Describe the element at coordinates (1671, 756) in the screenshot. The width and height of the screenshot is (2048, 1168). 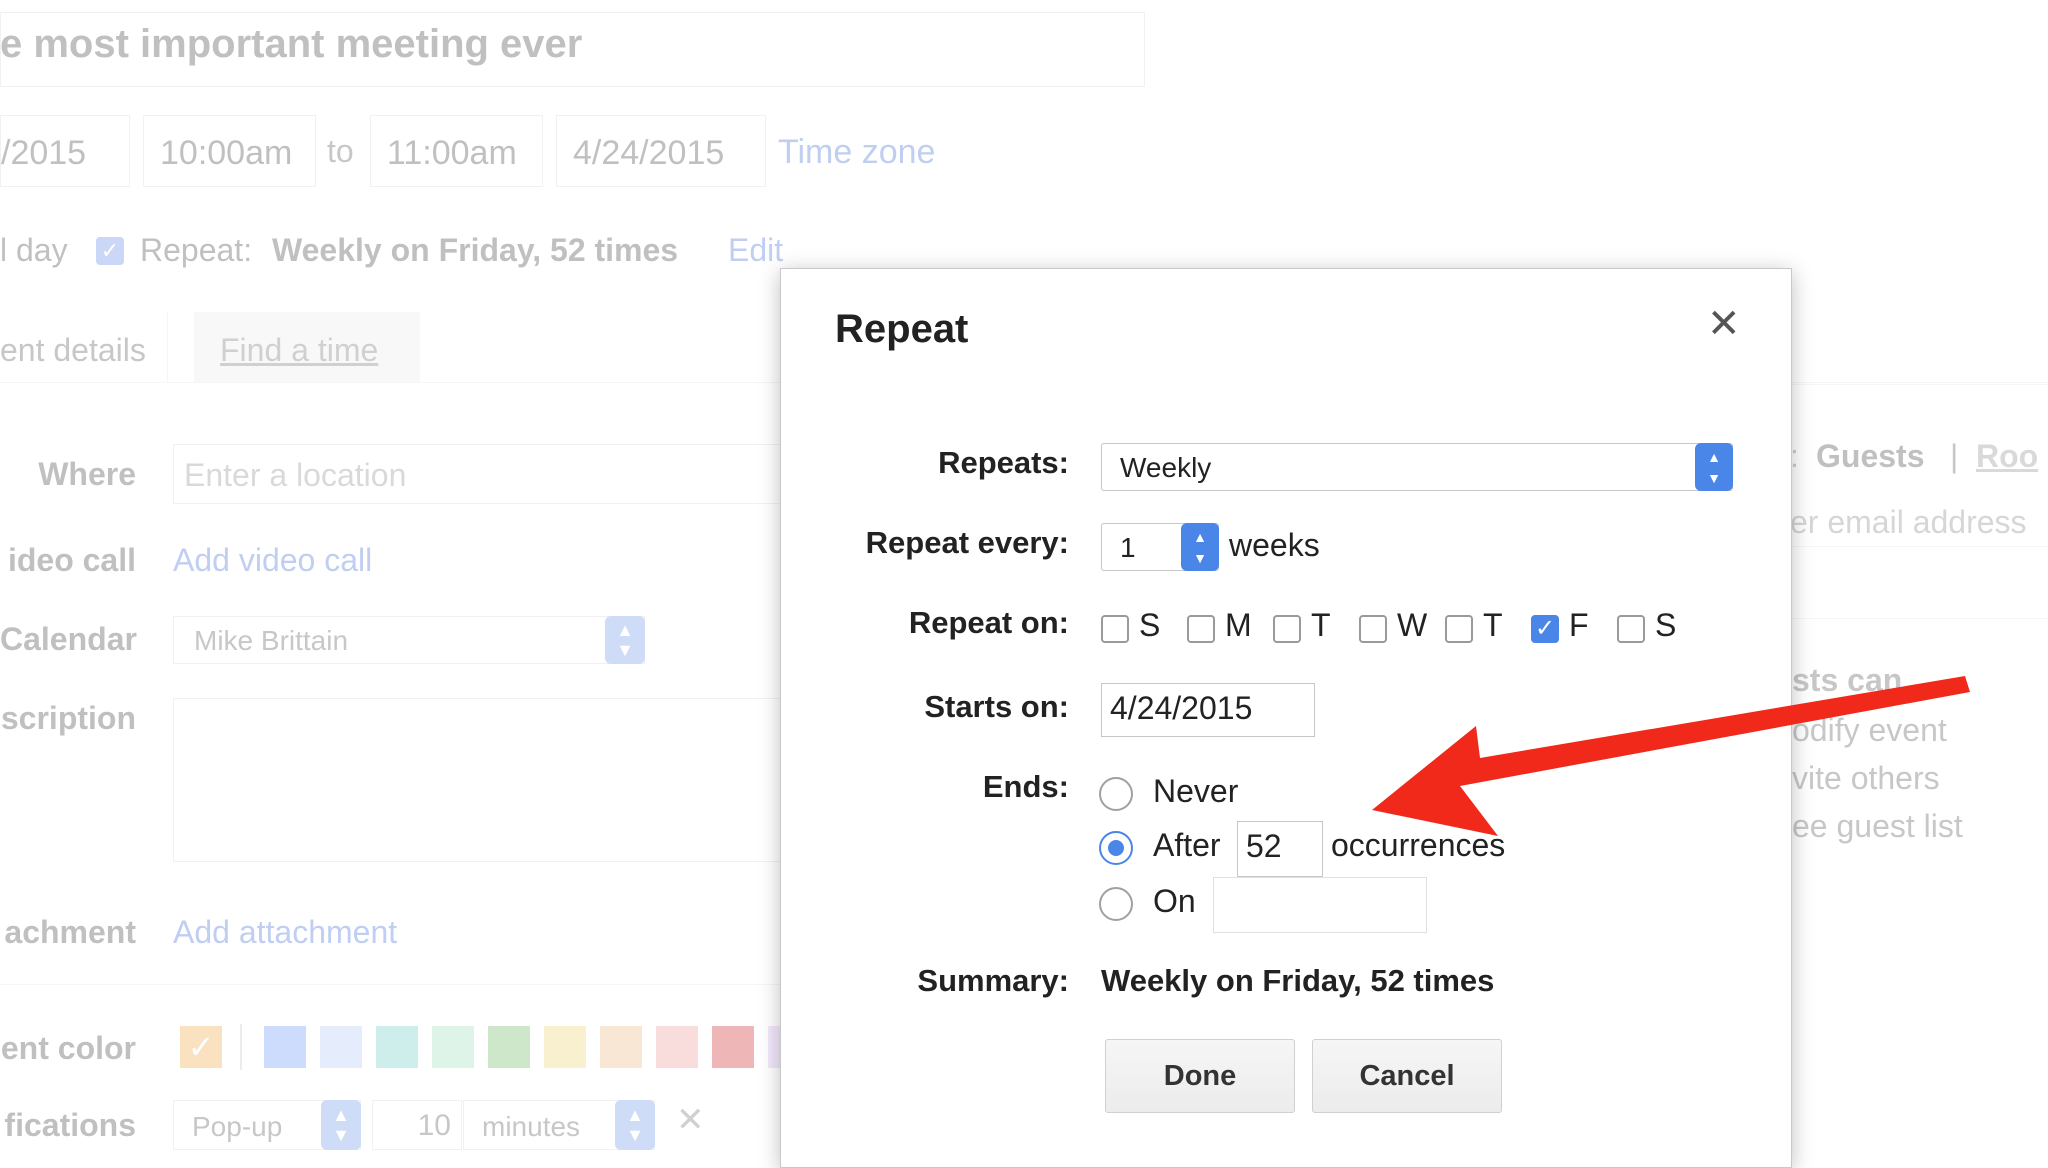
I see `annotation-arrow-icon` at that location.